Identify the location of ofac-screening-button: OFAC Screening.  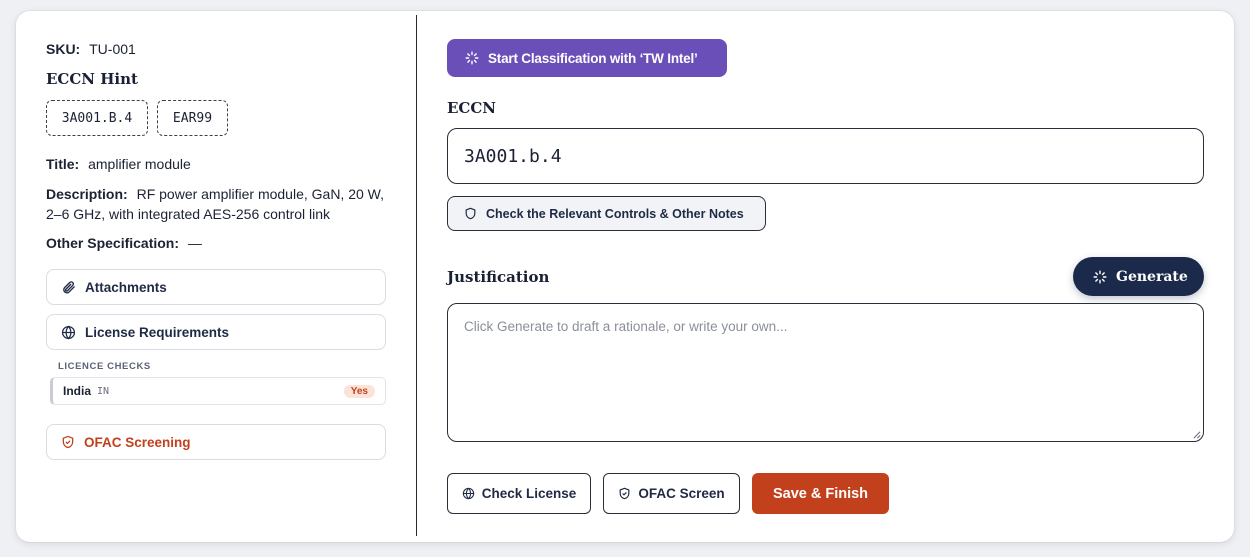
(216, 442).